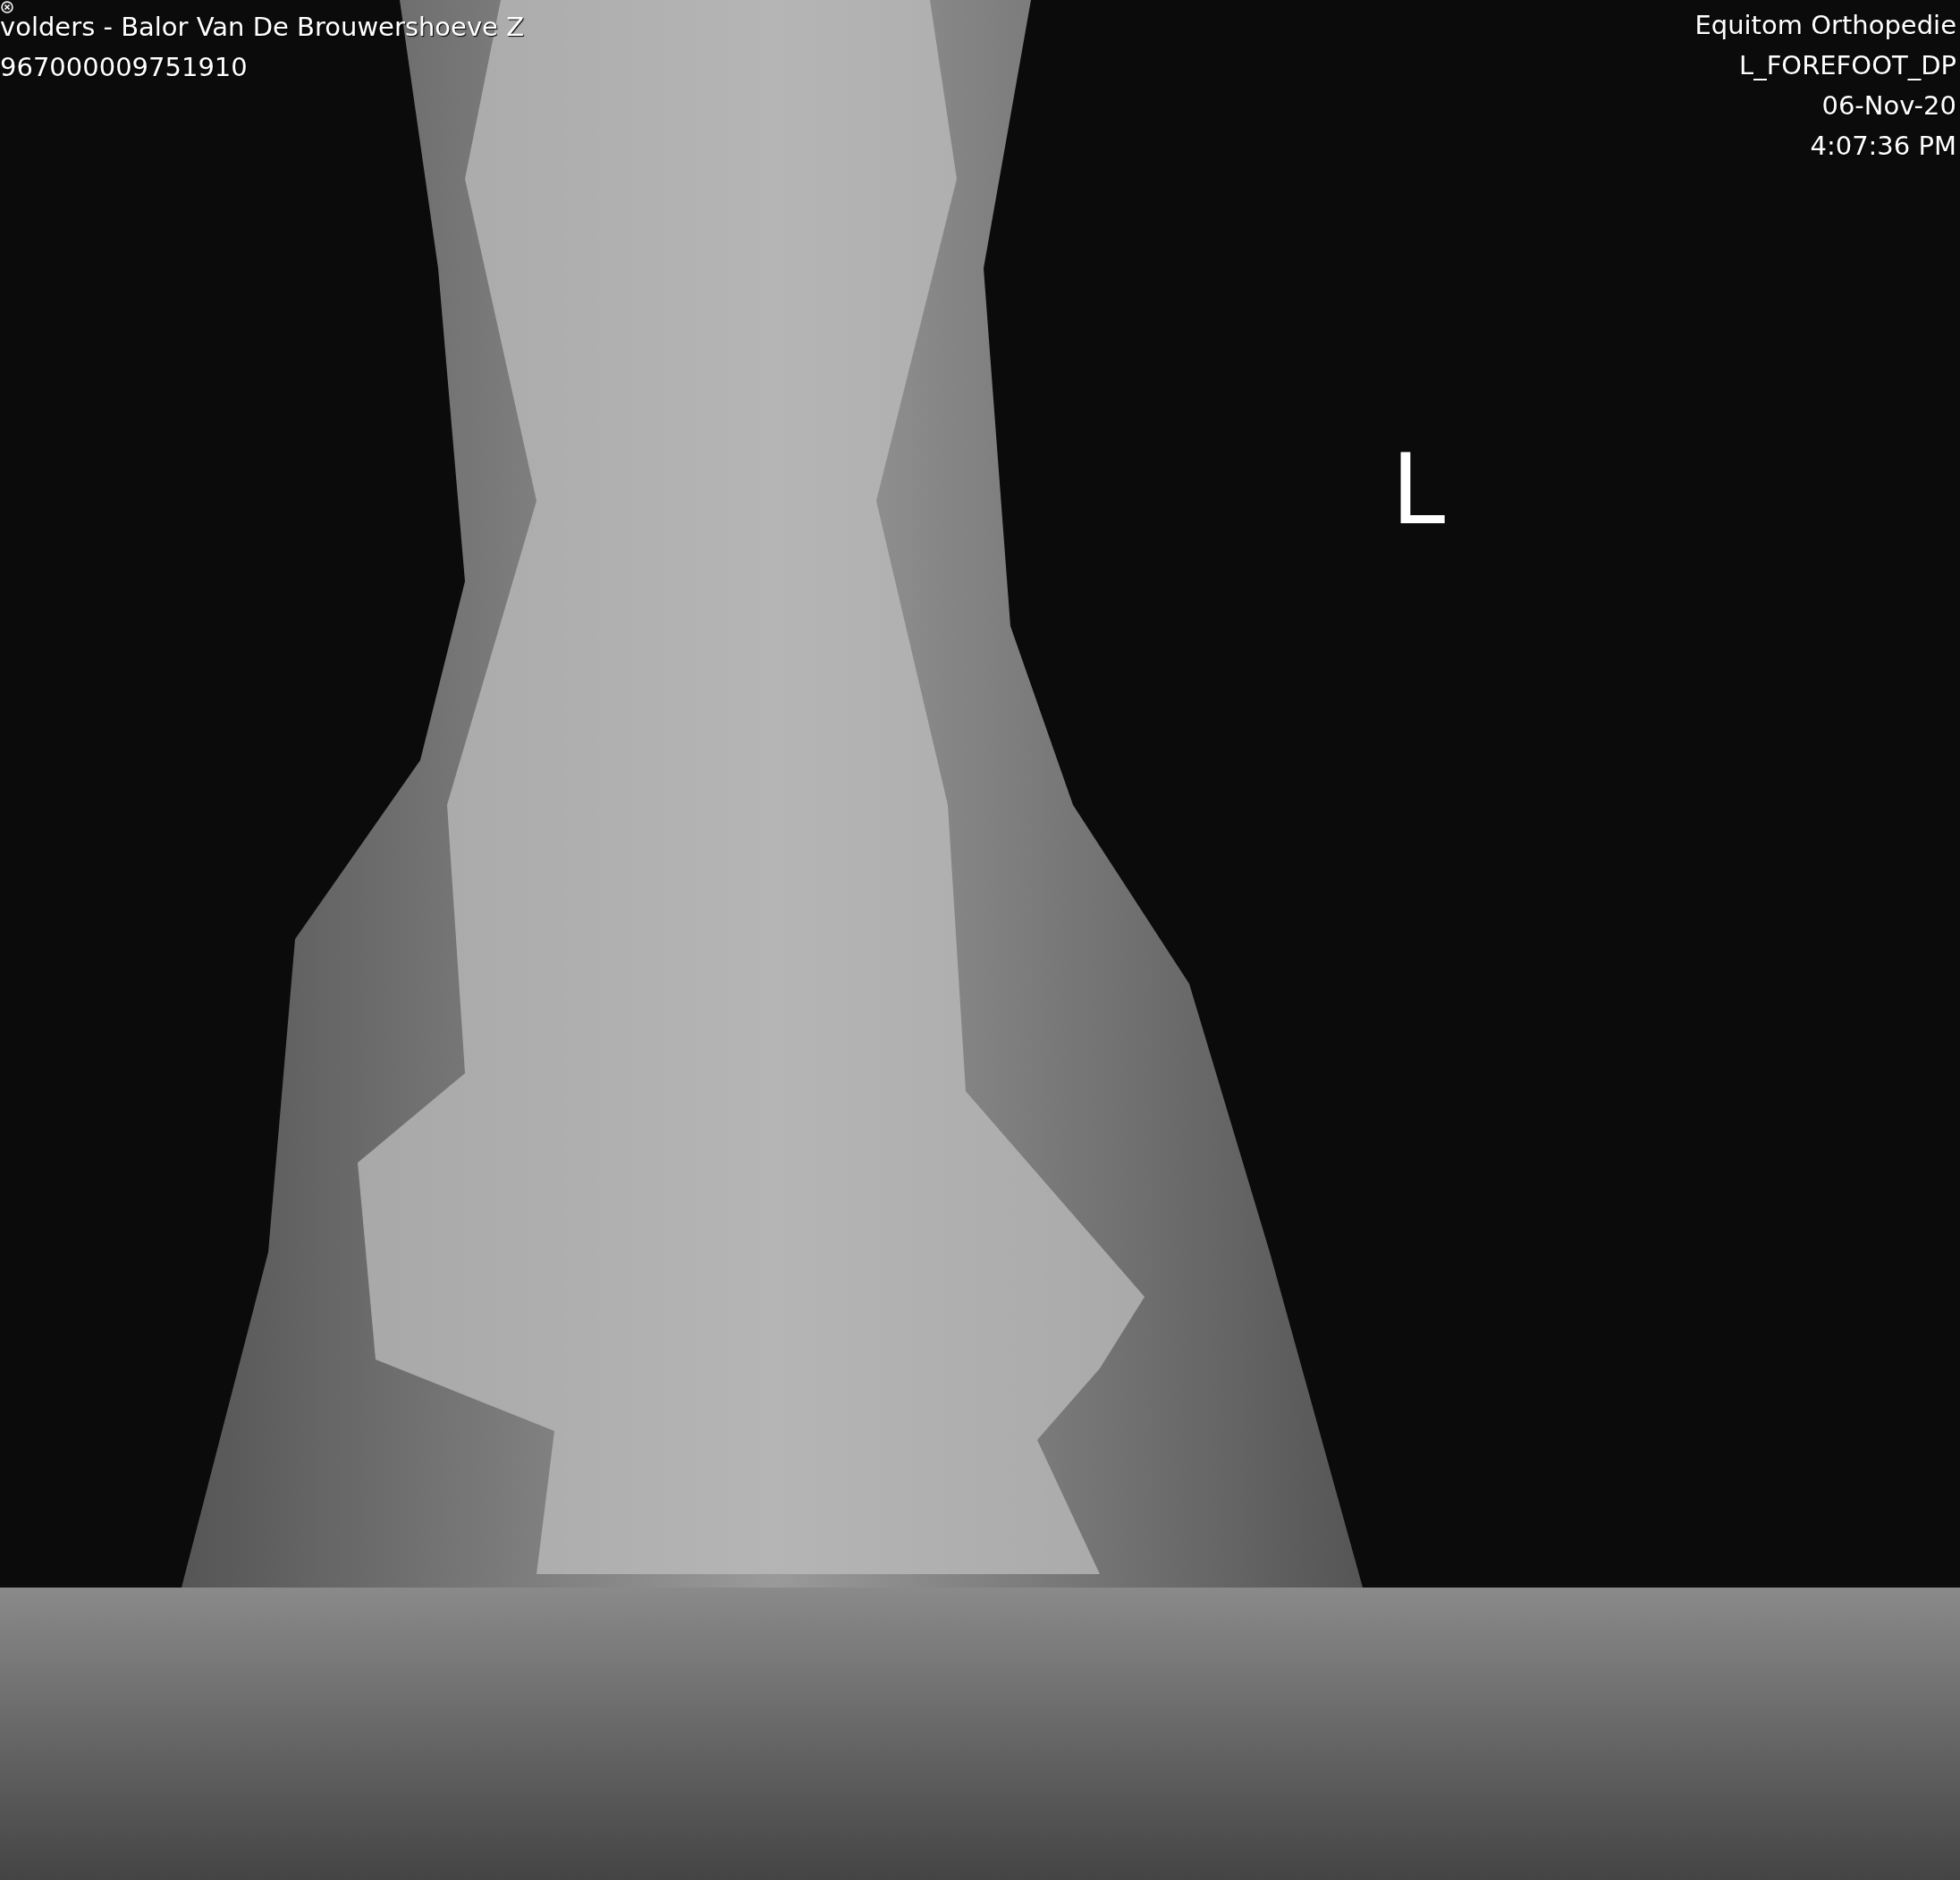 The image size is (1960, 1880). Describe the element at coordinates (1883, 146) in the screenshot. I see `study-info-text: 4:07:36 PM` at that location.